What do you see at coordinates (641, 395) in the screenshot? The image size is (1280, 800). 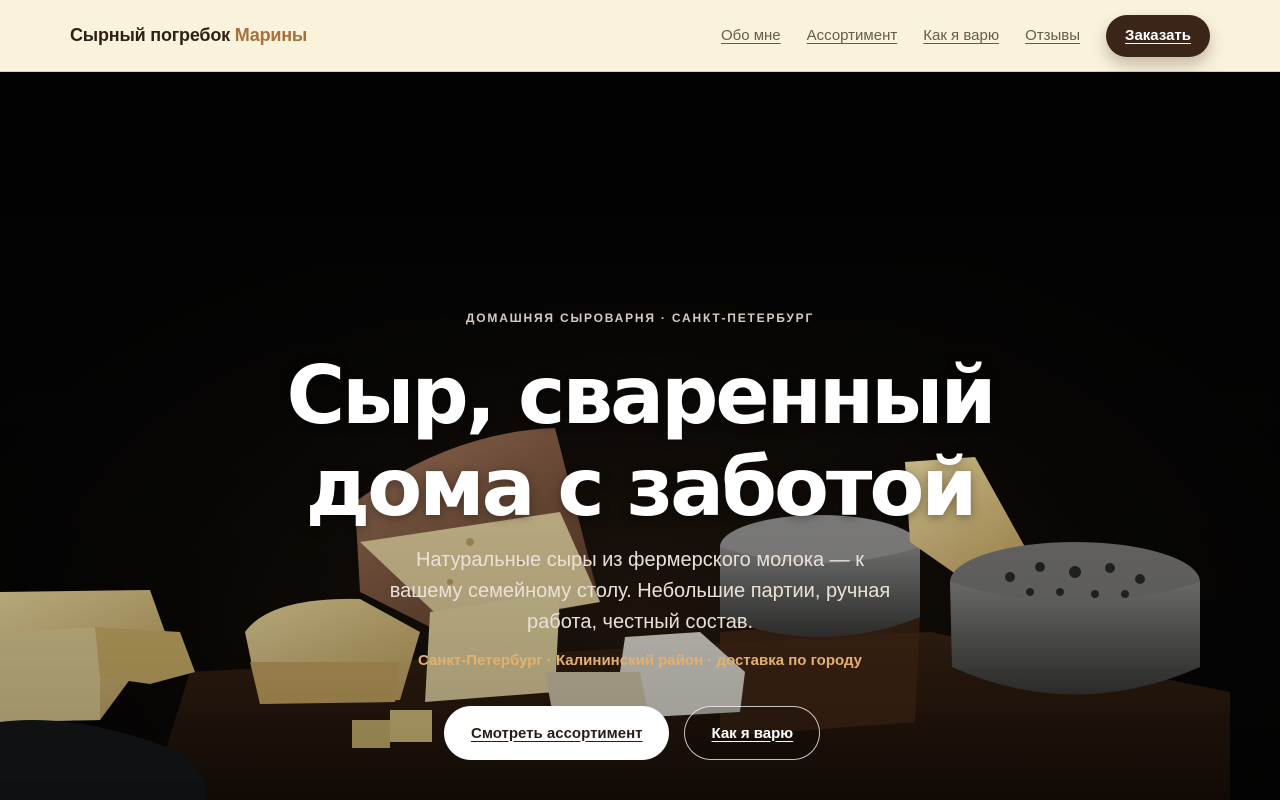 I see `headline-line-1: Сыр, сваренный` at bounding box center [641, 395].